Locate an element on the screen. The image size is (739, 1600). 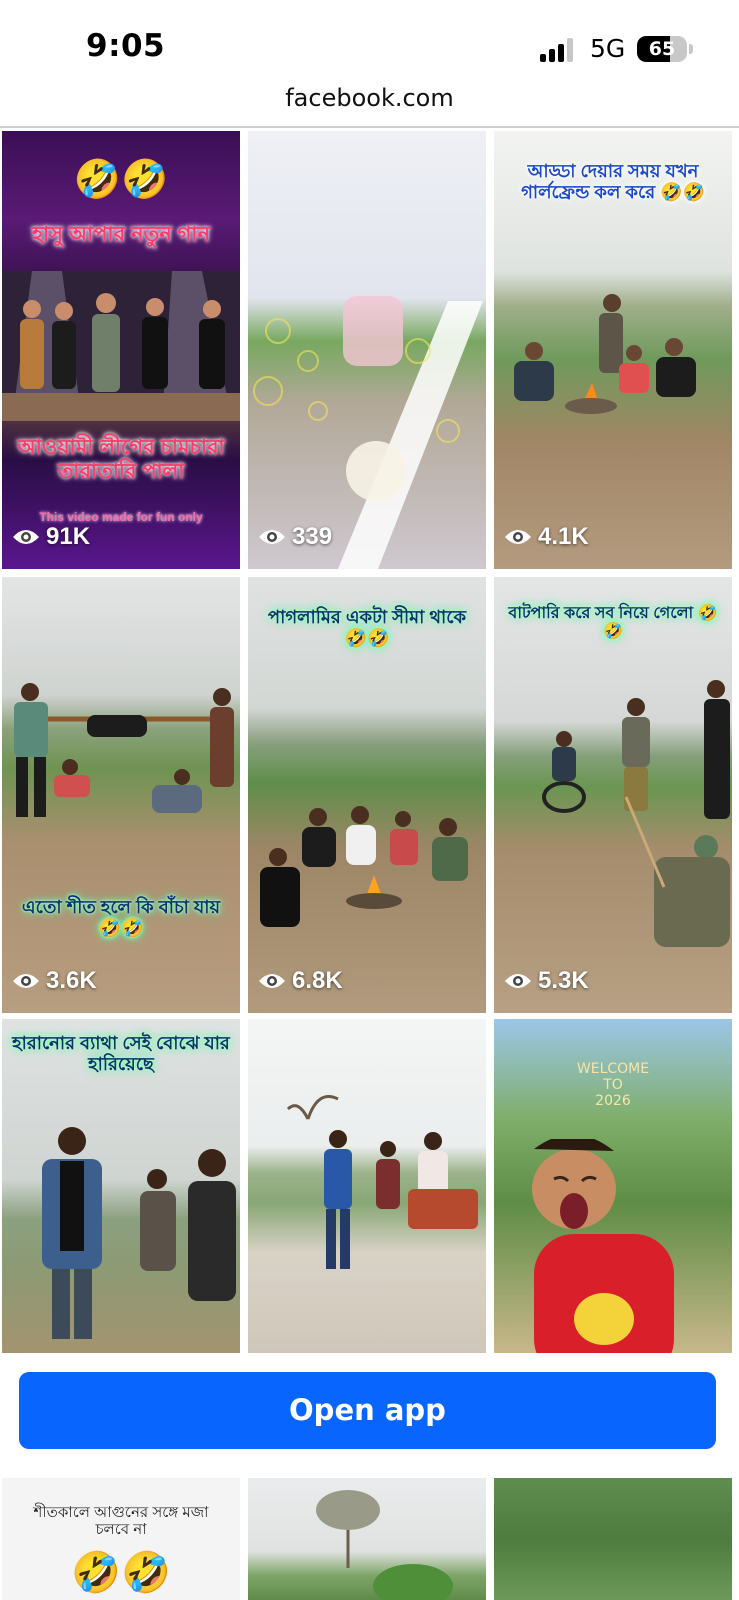
tile-caption: WELCOME TO 2026 is located at coordinates (613, 1085).